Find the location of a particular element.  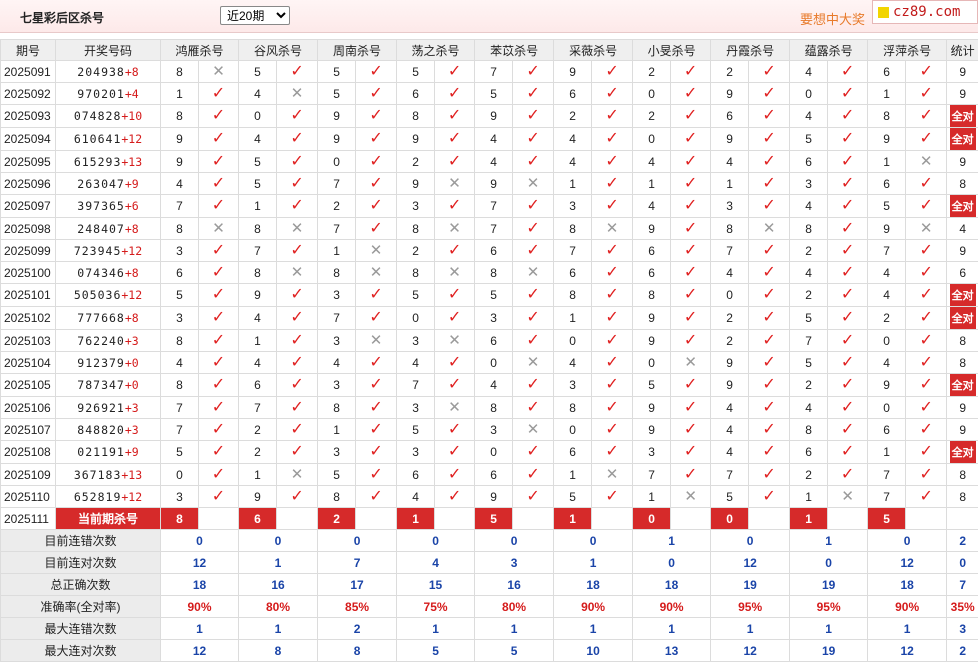

issue-cell: 2025105 is located at coordinates (28, 385).